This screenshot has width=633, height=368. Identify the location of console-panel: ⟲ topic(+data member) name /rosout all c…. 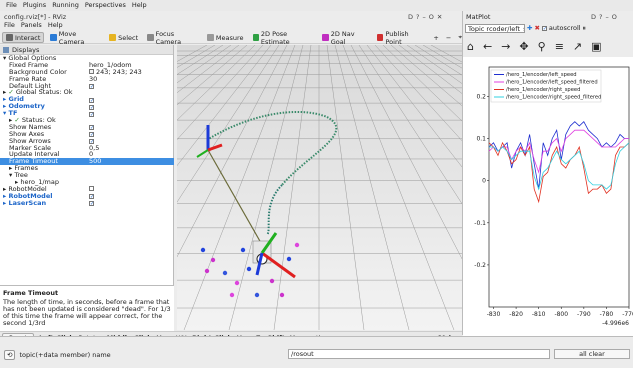
(316, 352).